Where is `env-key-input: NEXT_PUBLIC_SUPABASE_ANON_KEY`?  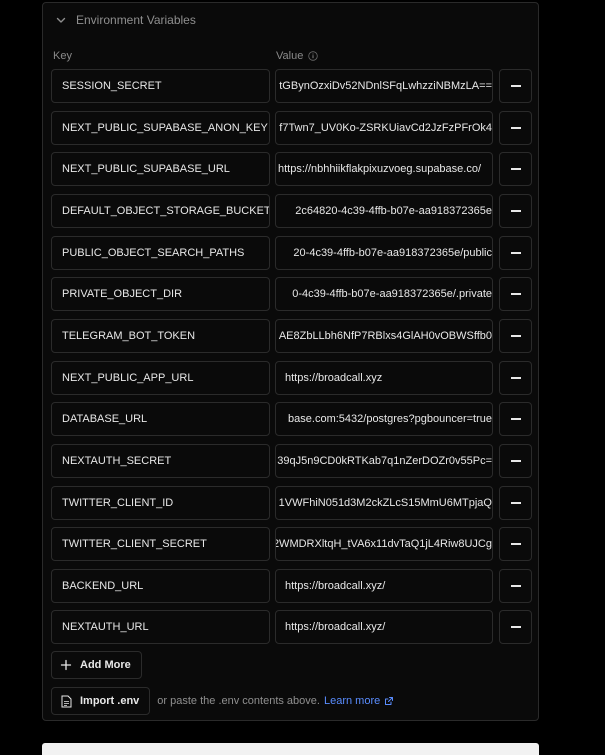 env-key-input: NEXT_PUBLIC_SUPABASE_ANON_KEY is located at coordinates (160, 128).